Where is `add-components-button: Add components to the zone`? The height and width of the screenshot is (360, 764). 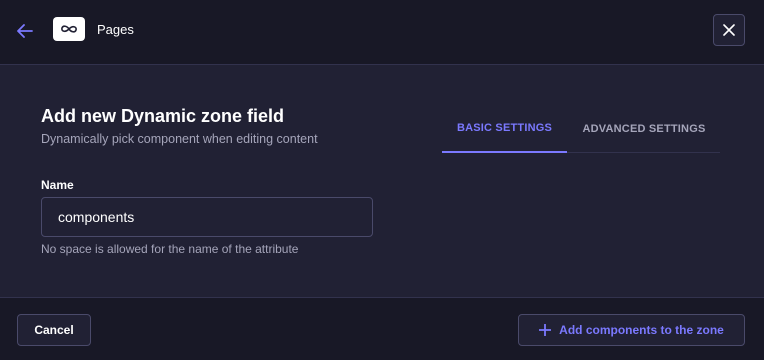
add-components-button: Add components to the zone is located at coordinates (631, 330).